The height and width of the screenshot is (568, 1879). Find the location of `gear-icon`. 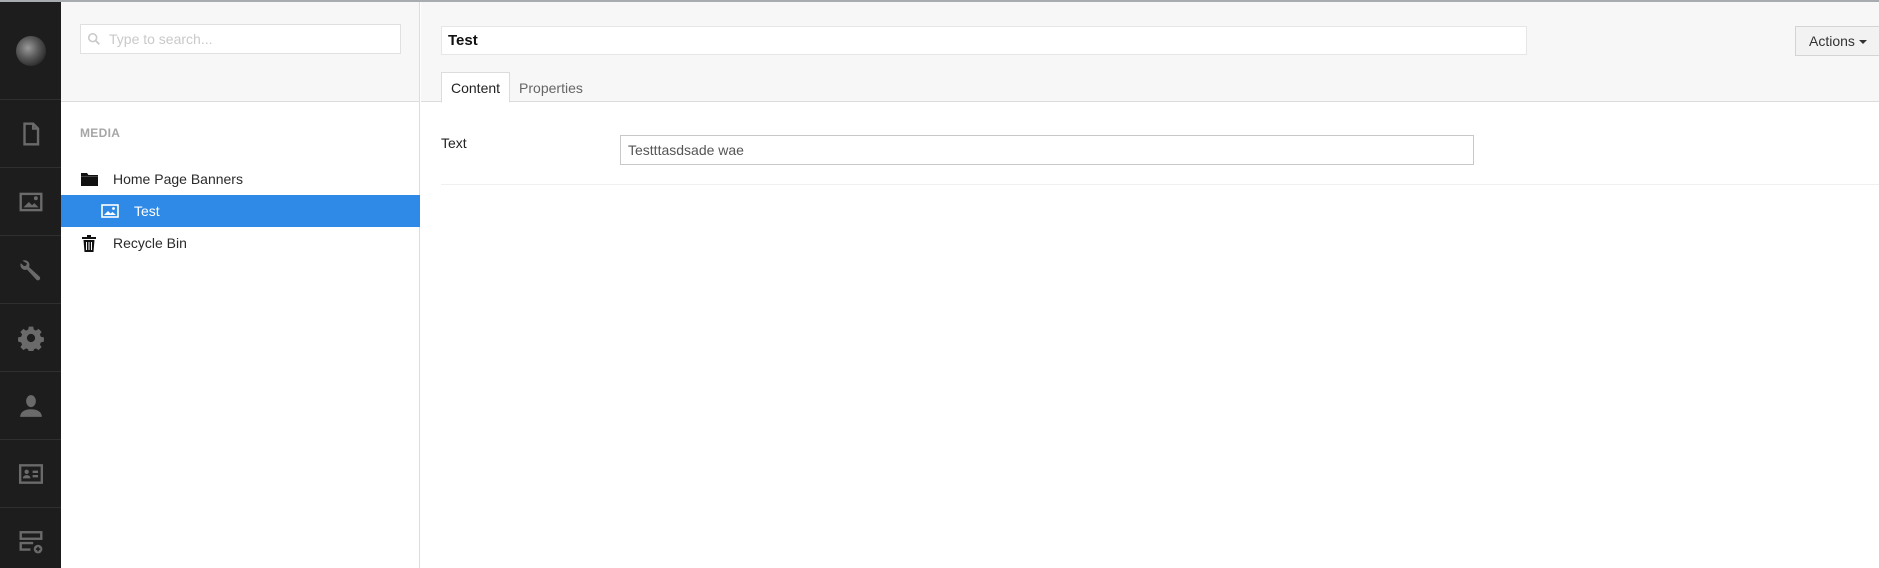

gear-icon is located at coordinates (30, 338).